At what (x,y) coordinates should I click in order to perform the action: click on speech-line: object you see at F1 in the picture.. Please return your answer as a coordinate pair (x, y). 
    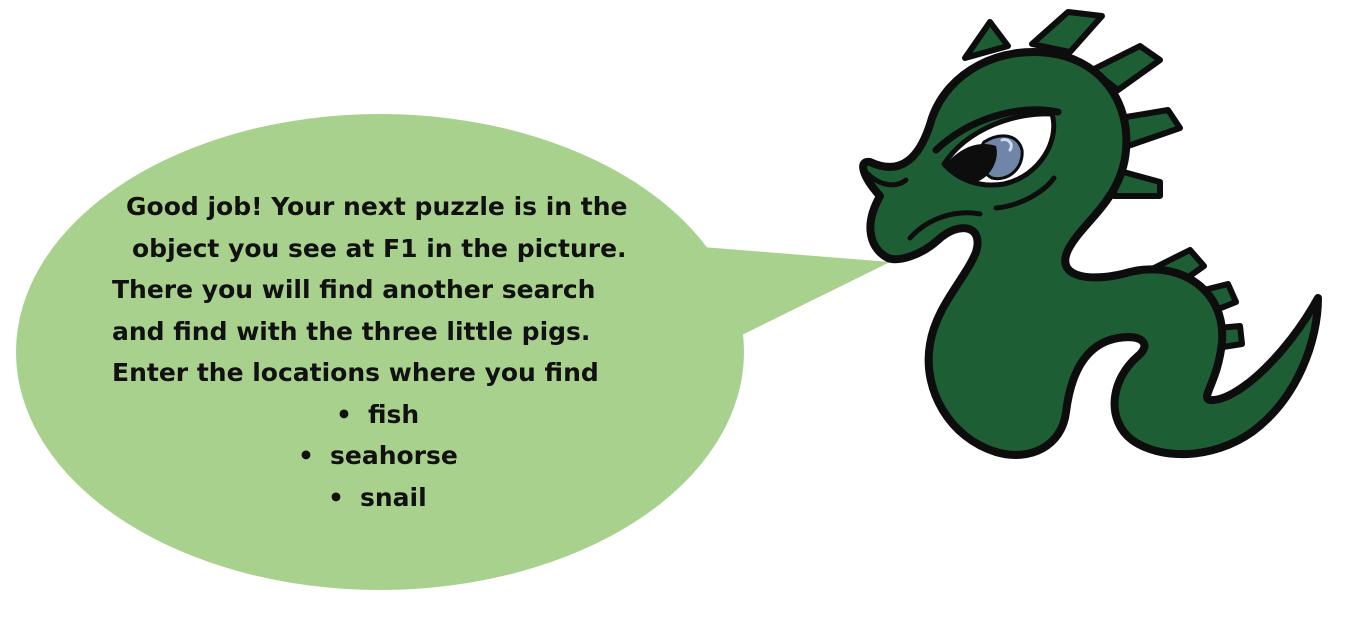
    Looking at the image, I should click on (379, 248).